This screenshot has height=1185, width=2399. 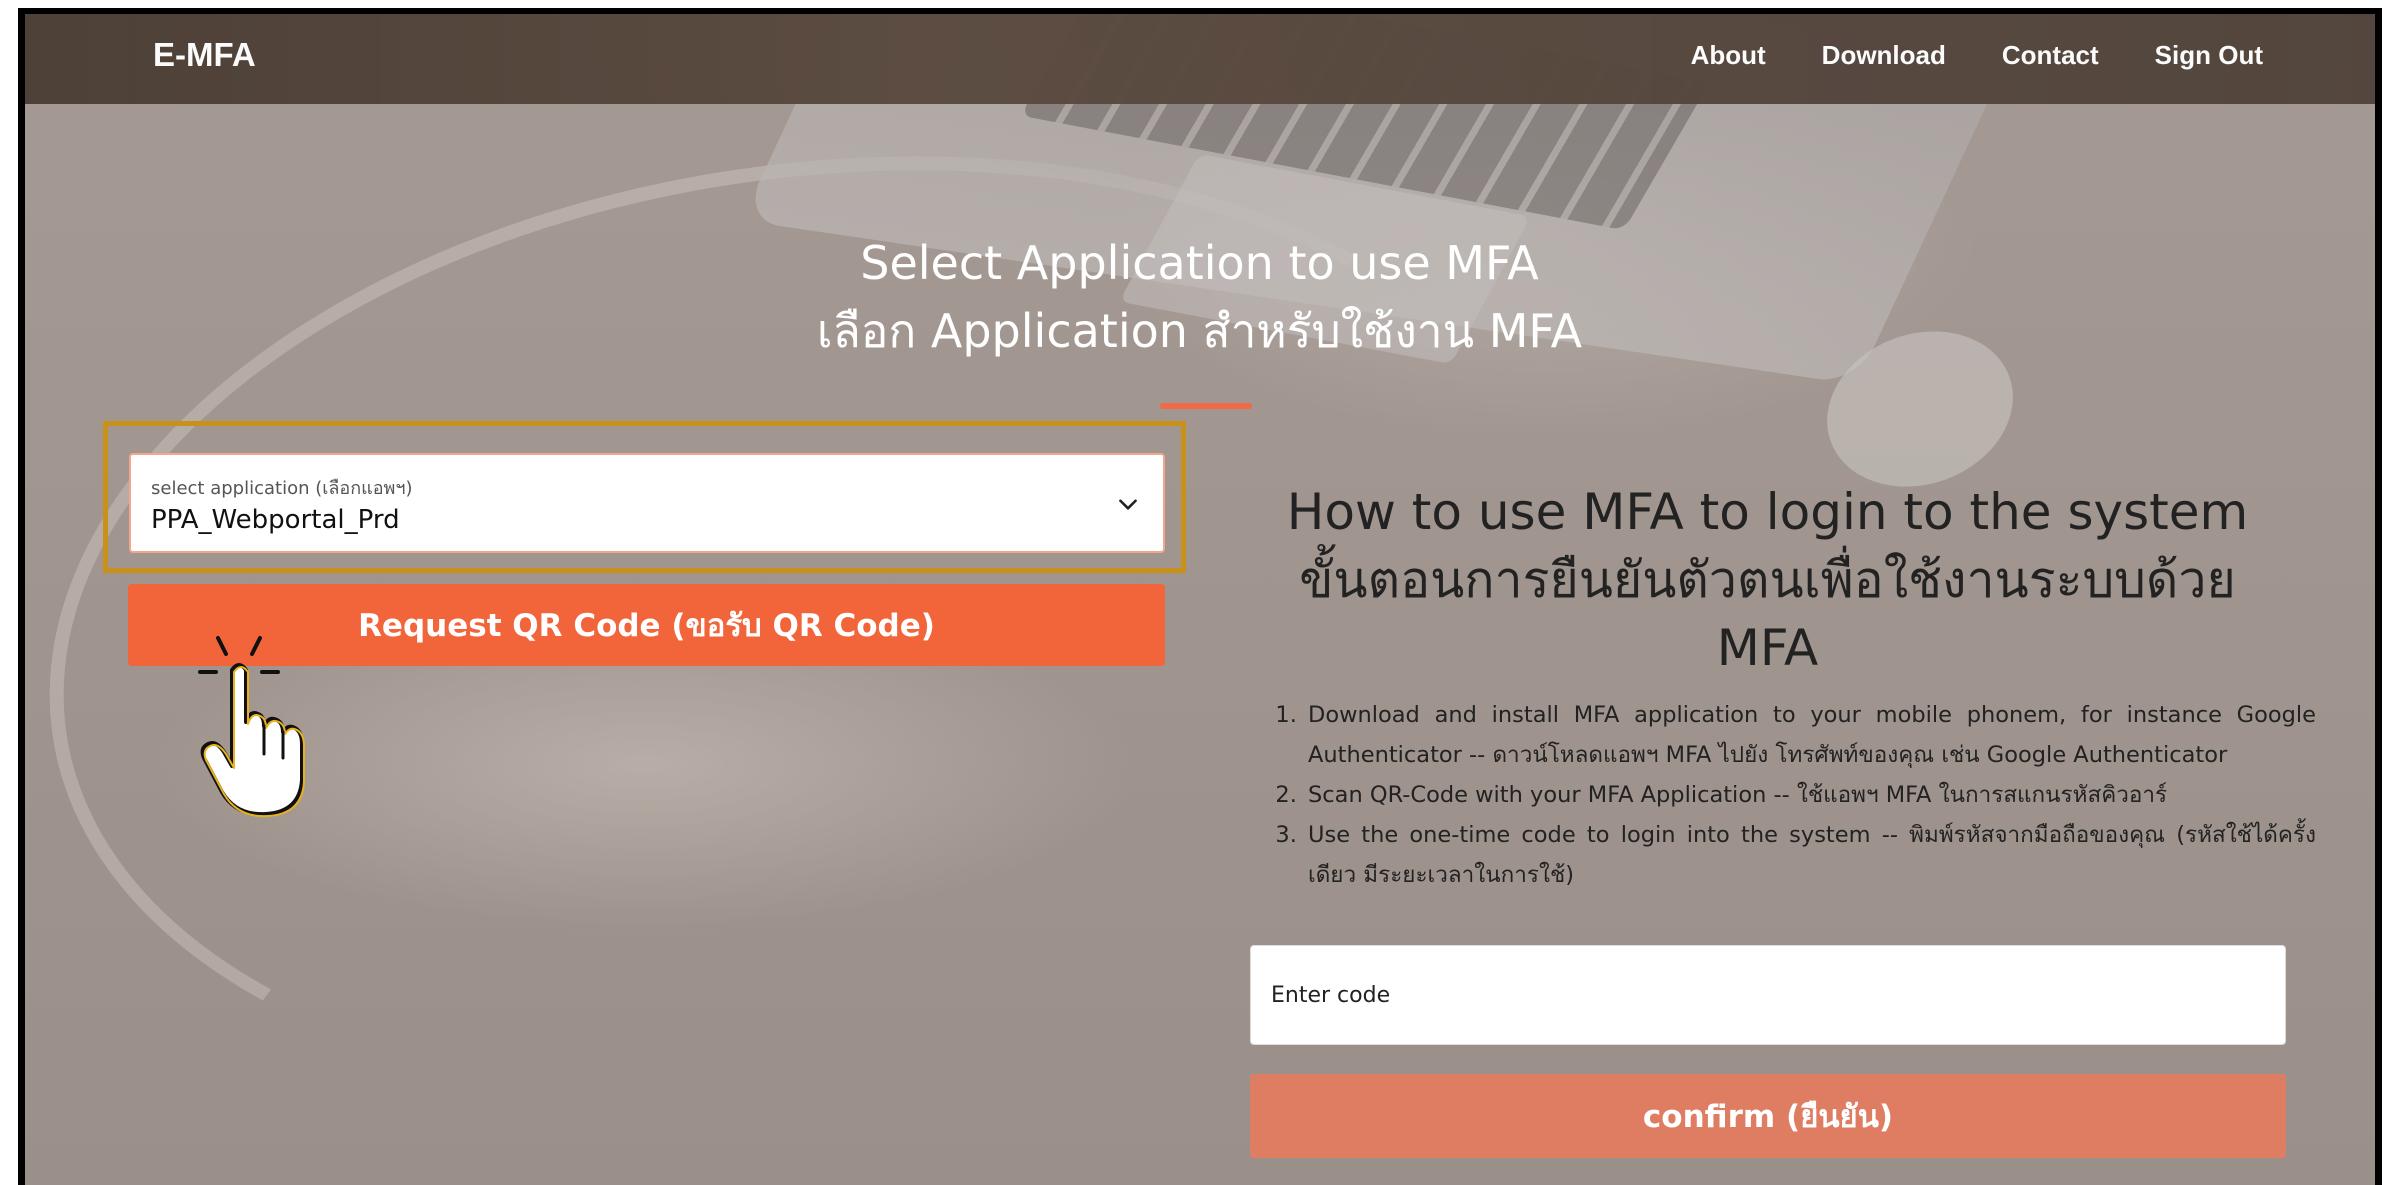 I want to click on howto-title-line-th: ขั้นตอนการยืนยันตัวตนเพื่อใช้งานระบบด้วย, so click(x=1767, y=580).